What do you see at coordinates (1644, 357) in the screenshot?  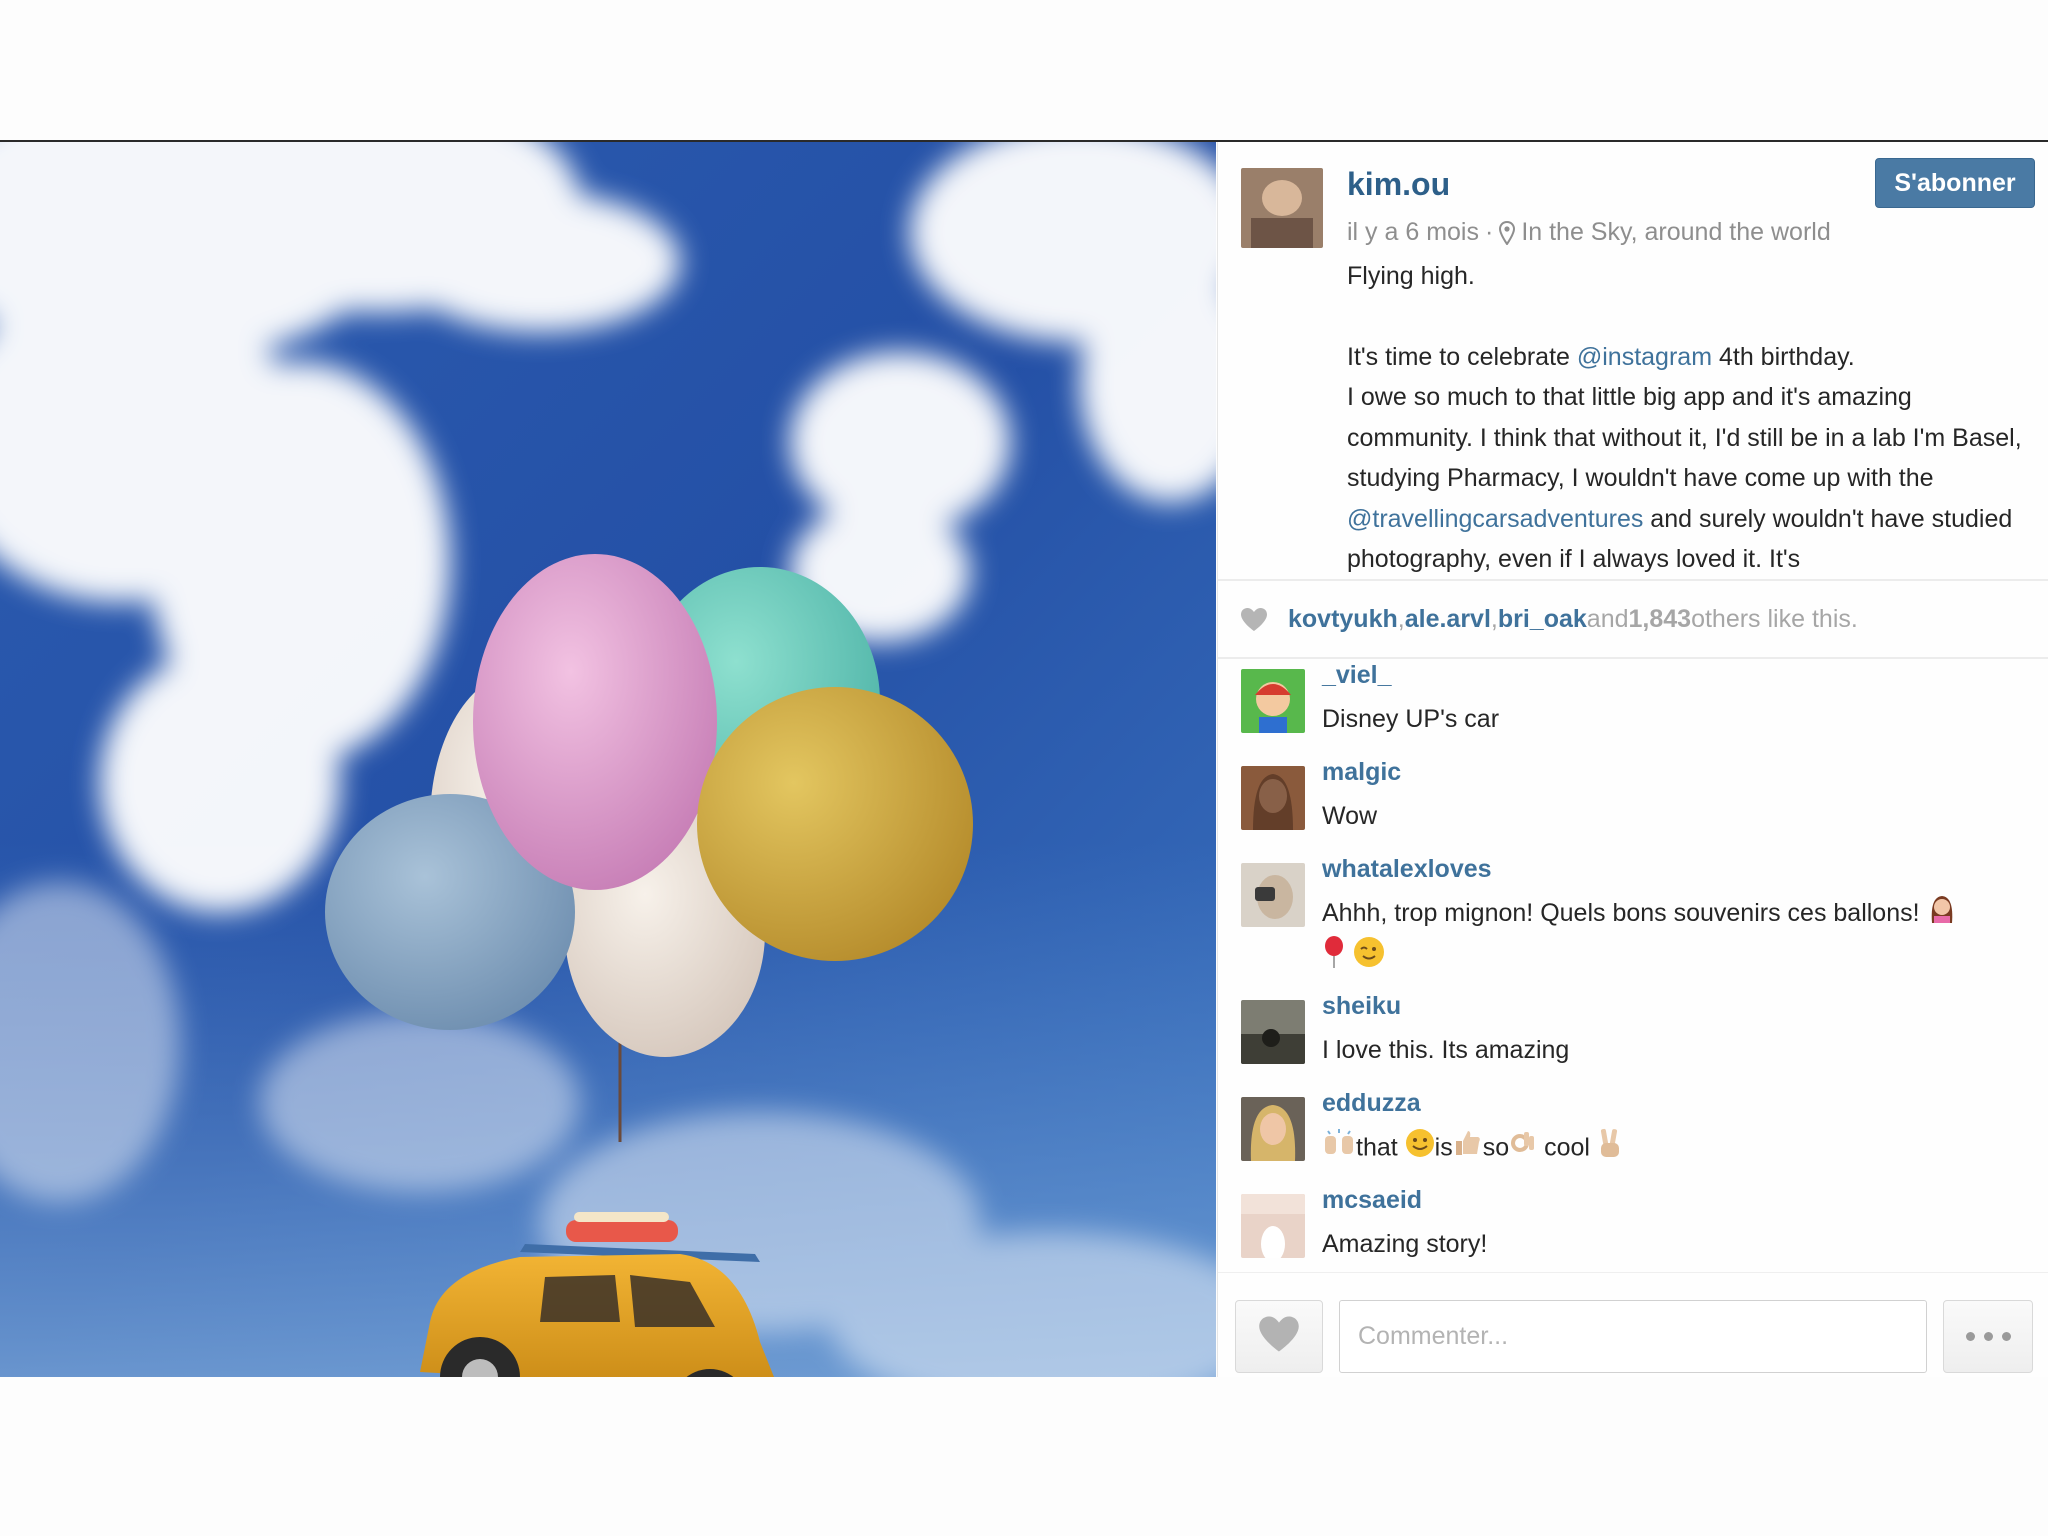 I see `mention-link: @instagram` at bounding box center [1644, 357].